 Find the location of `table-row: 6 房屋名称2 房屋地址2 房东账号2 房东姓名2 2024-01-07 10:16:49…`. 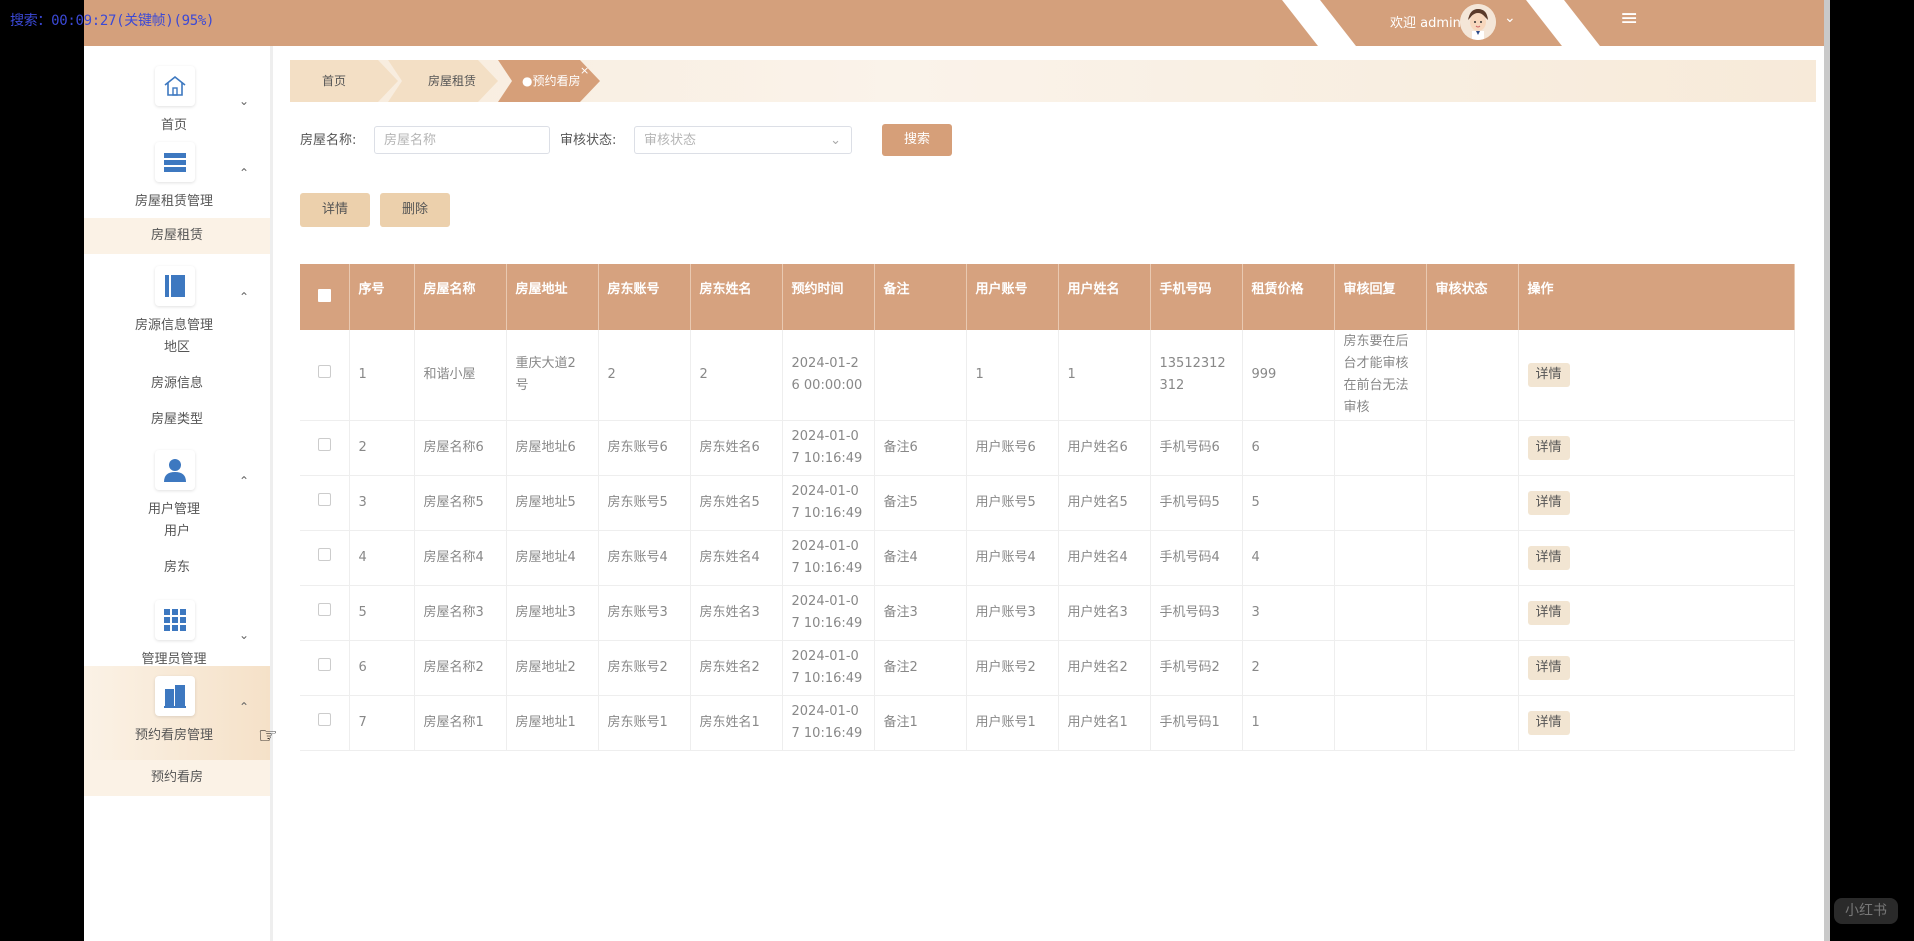

table-row: 6 房屋名称2 房屋地址2 房东账号2 房东姓名2 2024-01-07 10:16:49… is located at coordinates (1047, 668).